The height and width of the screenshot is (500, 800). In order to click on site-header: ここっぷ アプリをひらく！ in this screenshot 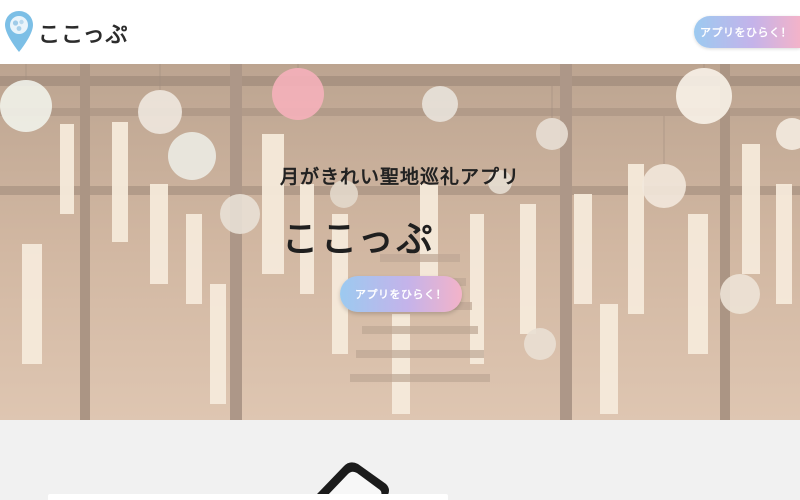, I will do `click(400, 32)`.